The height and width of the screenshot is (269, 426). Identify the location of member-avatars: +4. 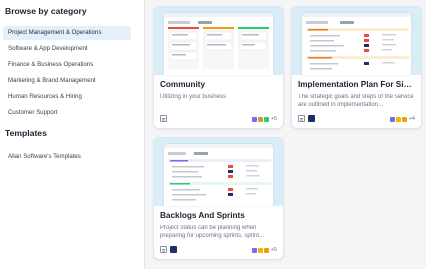
(402, 119).